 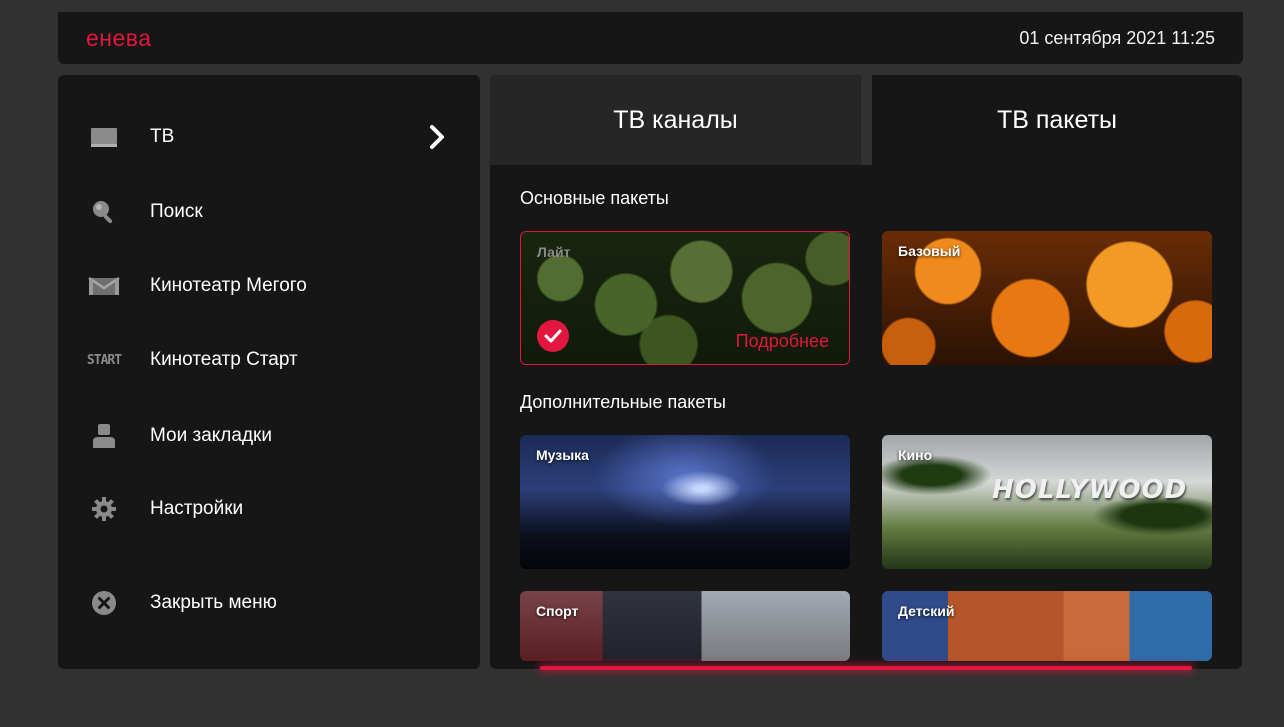 What do you see at coordinates (594, 198) in the screenshot?
I see `section-title-main-packages: Основные пакеты` at bounding box center [594, 198].